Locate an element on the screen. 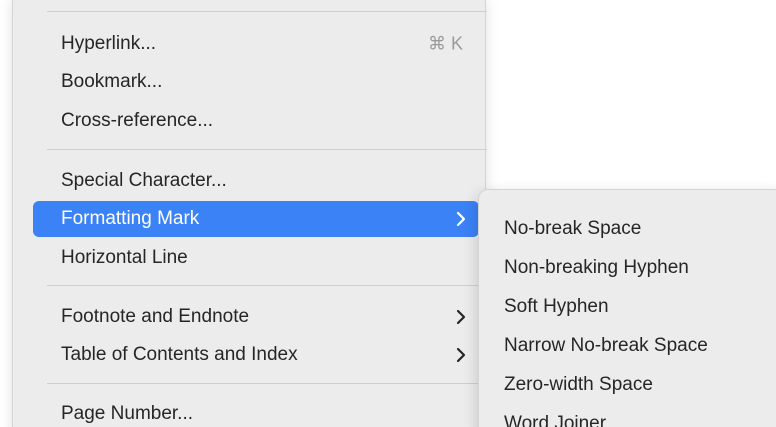 This screenshot has width=776, height=427. submenu-item-label: Non-breaking Hyphen is located at coordinates (596, 267).